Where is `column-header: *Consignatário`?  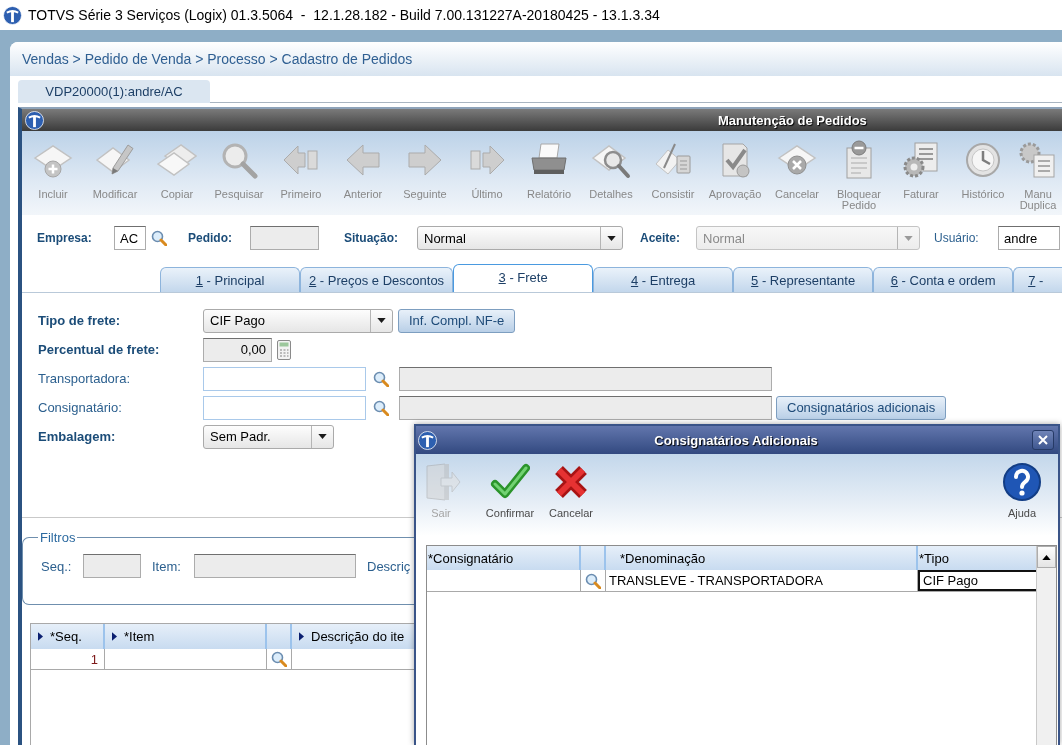 column-header: *Consignatário is located at coordinates (504, 558).